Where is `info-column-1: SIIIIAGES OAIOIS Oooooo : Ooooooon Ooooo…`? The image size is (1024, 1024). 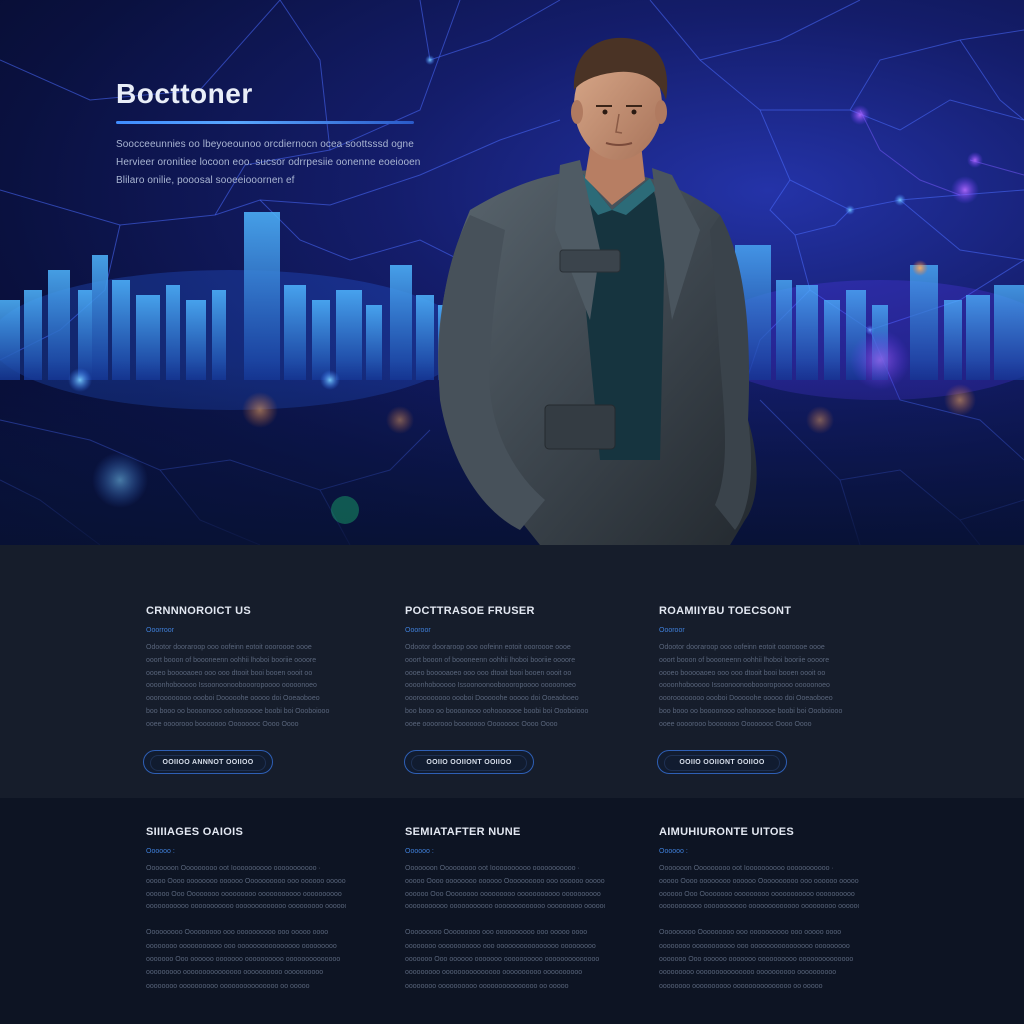
info-column-1: SIIIIAGES OAIOIS Oooooo : Ooooooon Ooooo… is located at coordinates (246, 909).